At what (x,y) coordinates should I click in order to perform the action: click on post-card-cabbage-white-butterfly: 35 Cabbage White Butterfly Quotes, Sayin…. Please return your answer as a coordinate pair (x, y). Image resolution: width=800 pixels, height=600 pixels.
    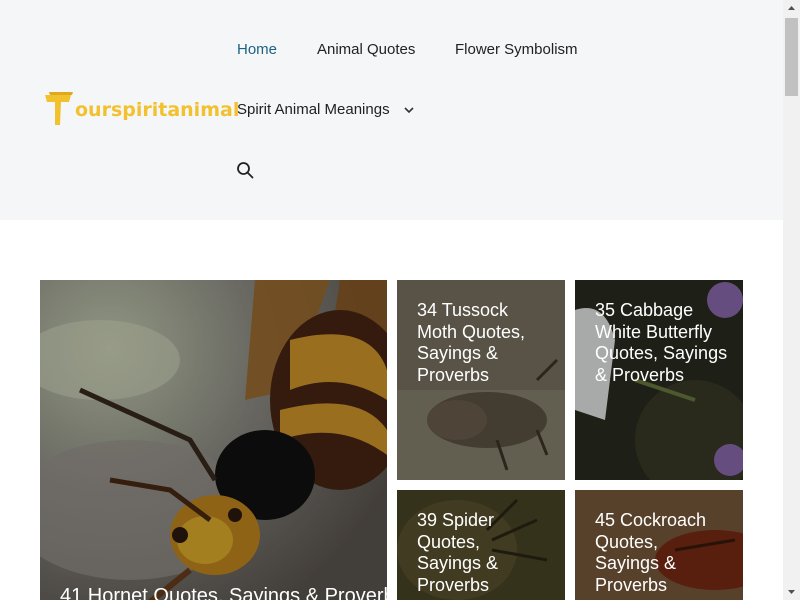
    Looking at the image, I should click on (659, 380).